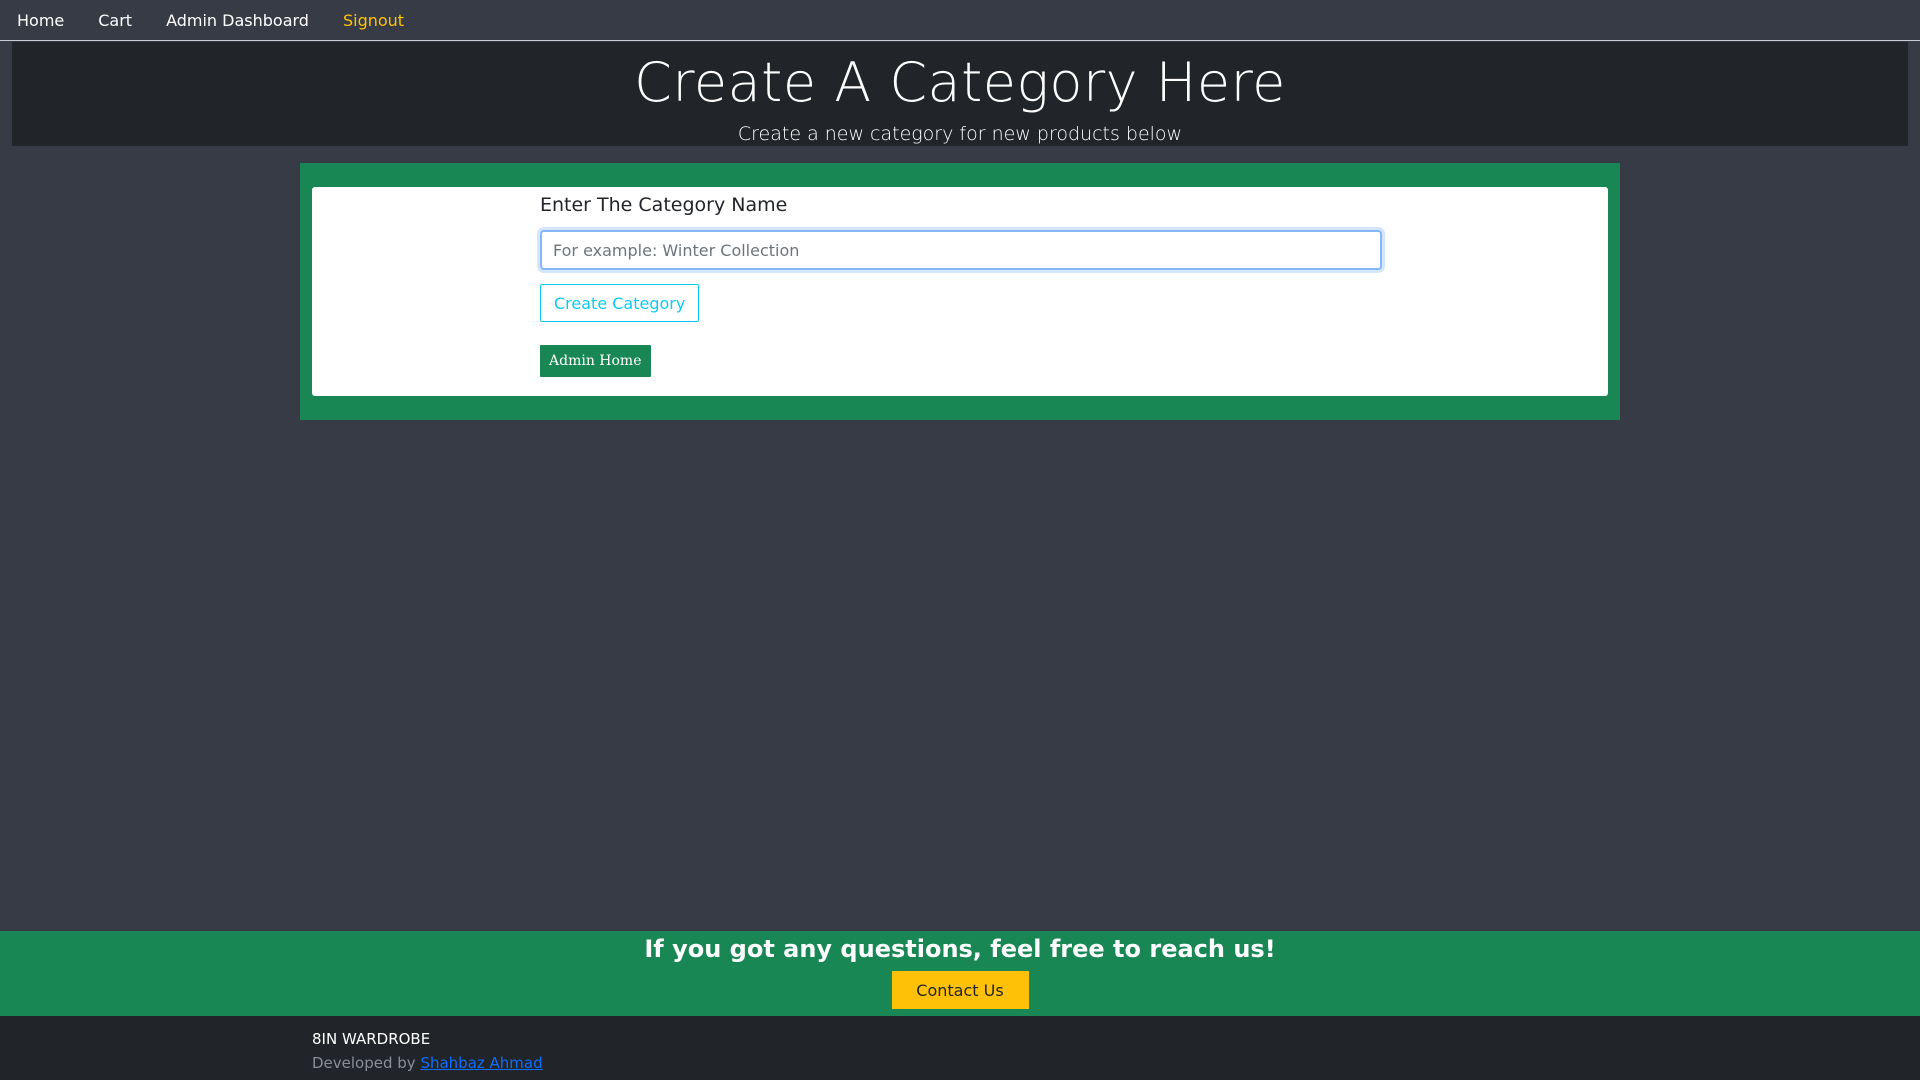 The image size is (1920, 1080). I want to click on footer-developer-line: Developed by Shahbaz Ahmad, so click(427, 1063).